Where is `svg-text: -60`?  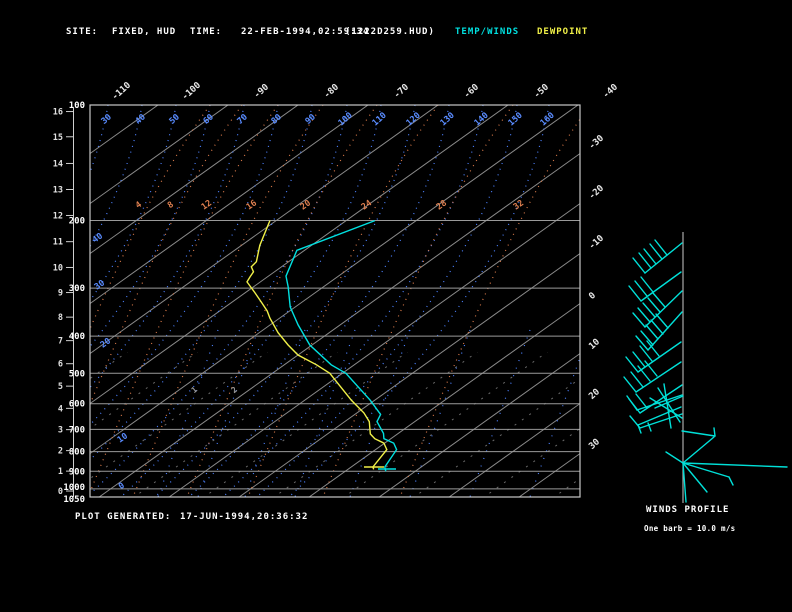
svg-text: -60 is located at coordinates (471, 91).